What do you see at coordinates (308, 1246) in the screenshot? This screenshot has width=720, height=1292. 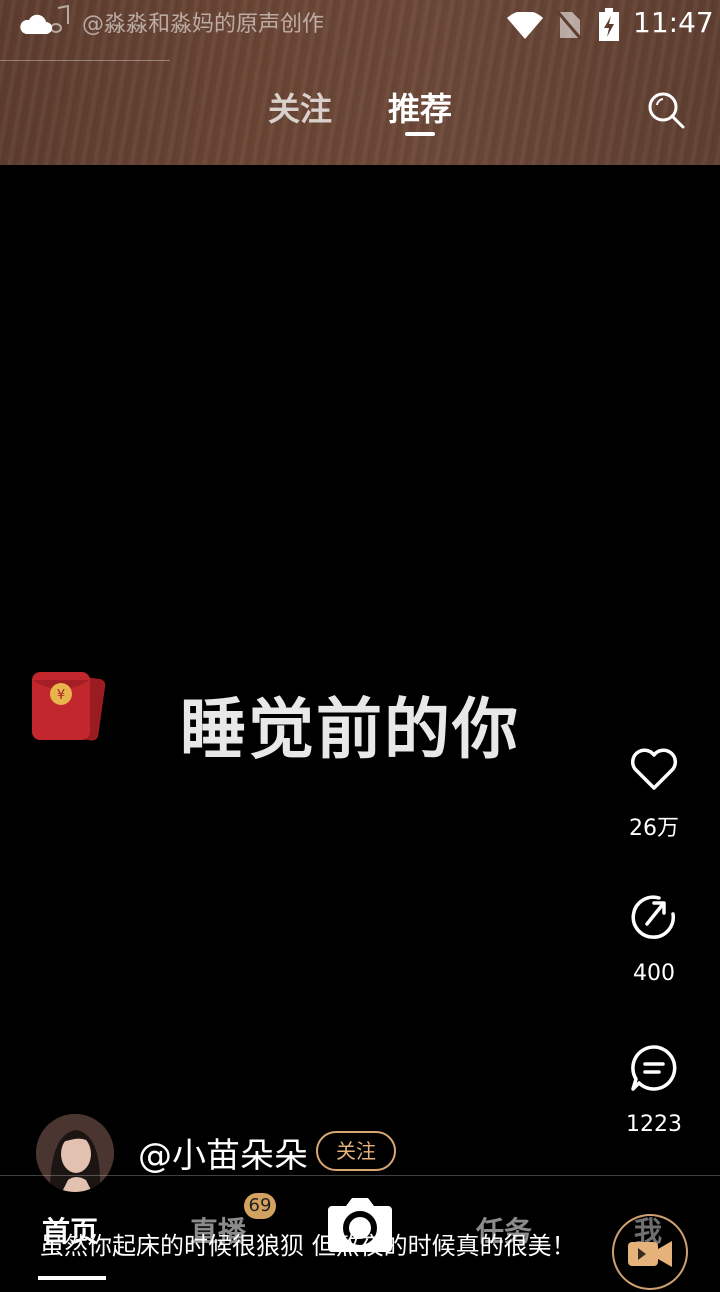 I see `video-description: 虽然你起床的时候很狼狈 但熬夜的时候真的很美！` at bounding box center [308, 1246].